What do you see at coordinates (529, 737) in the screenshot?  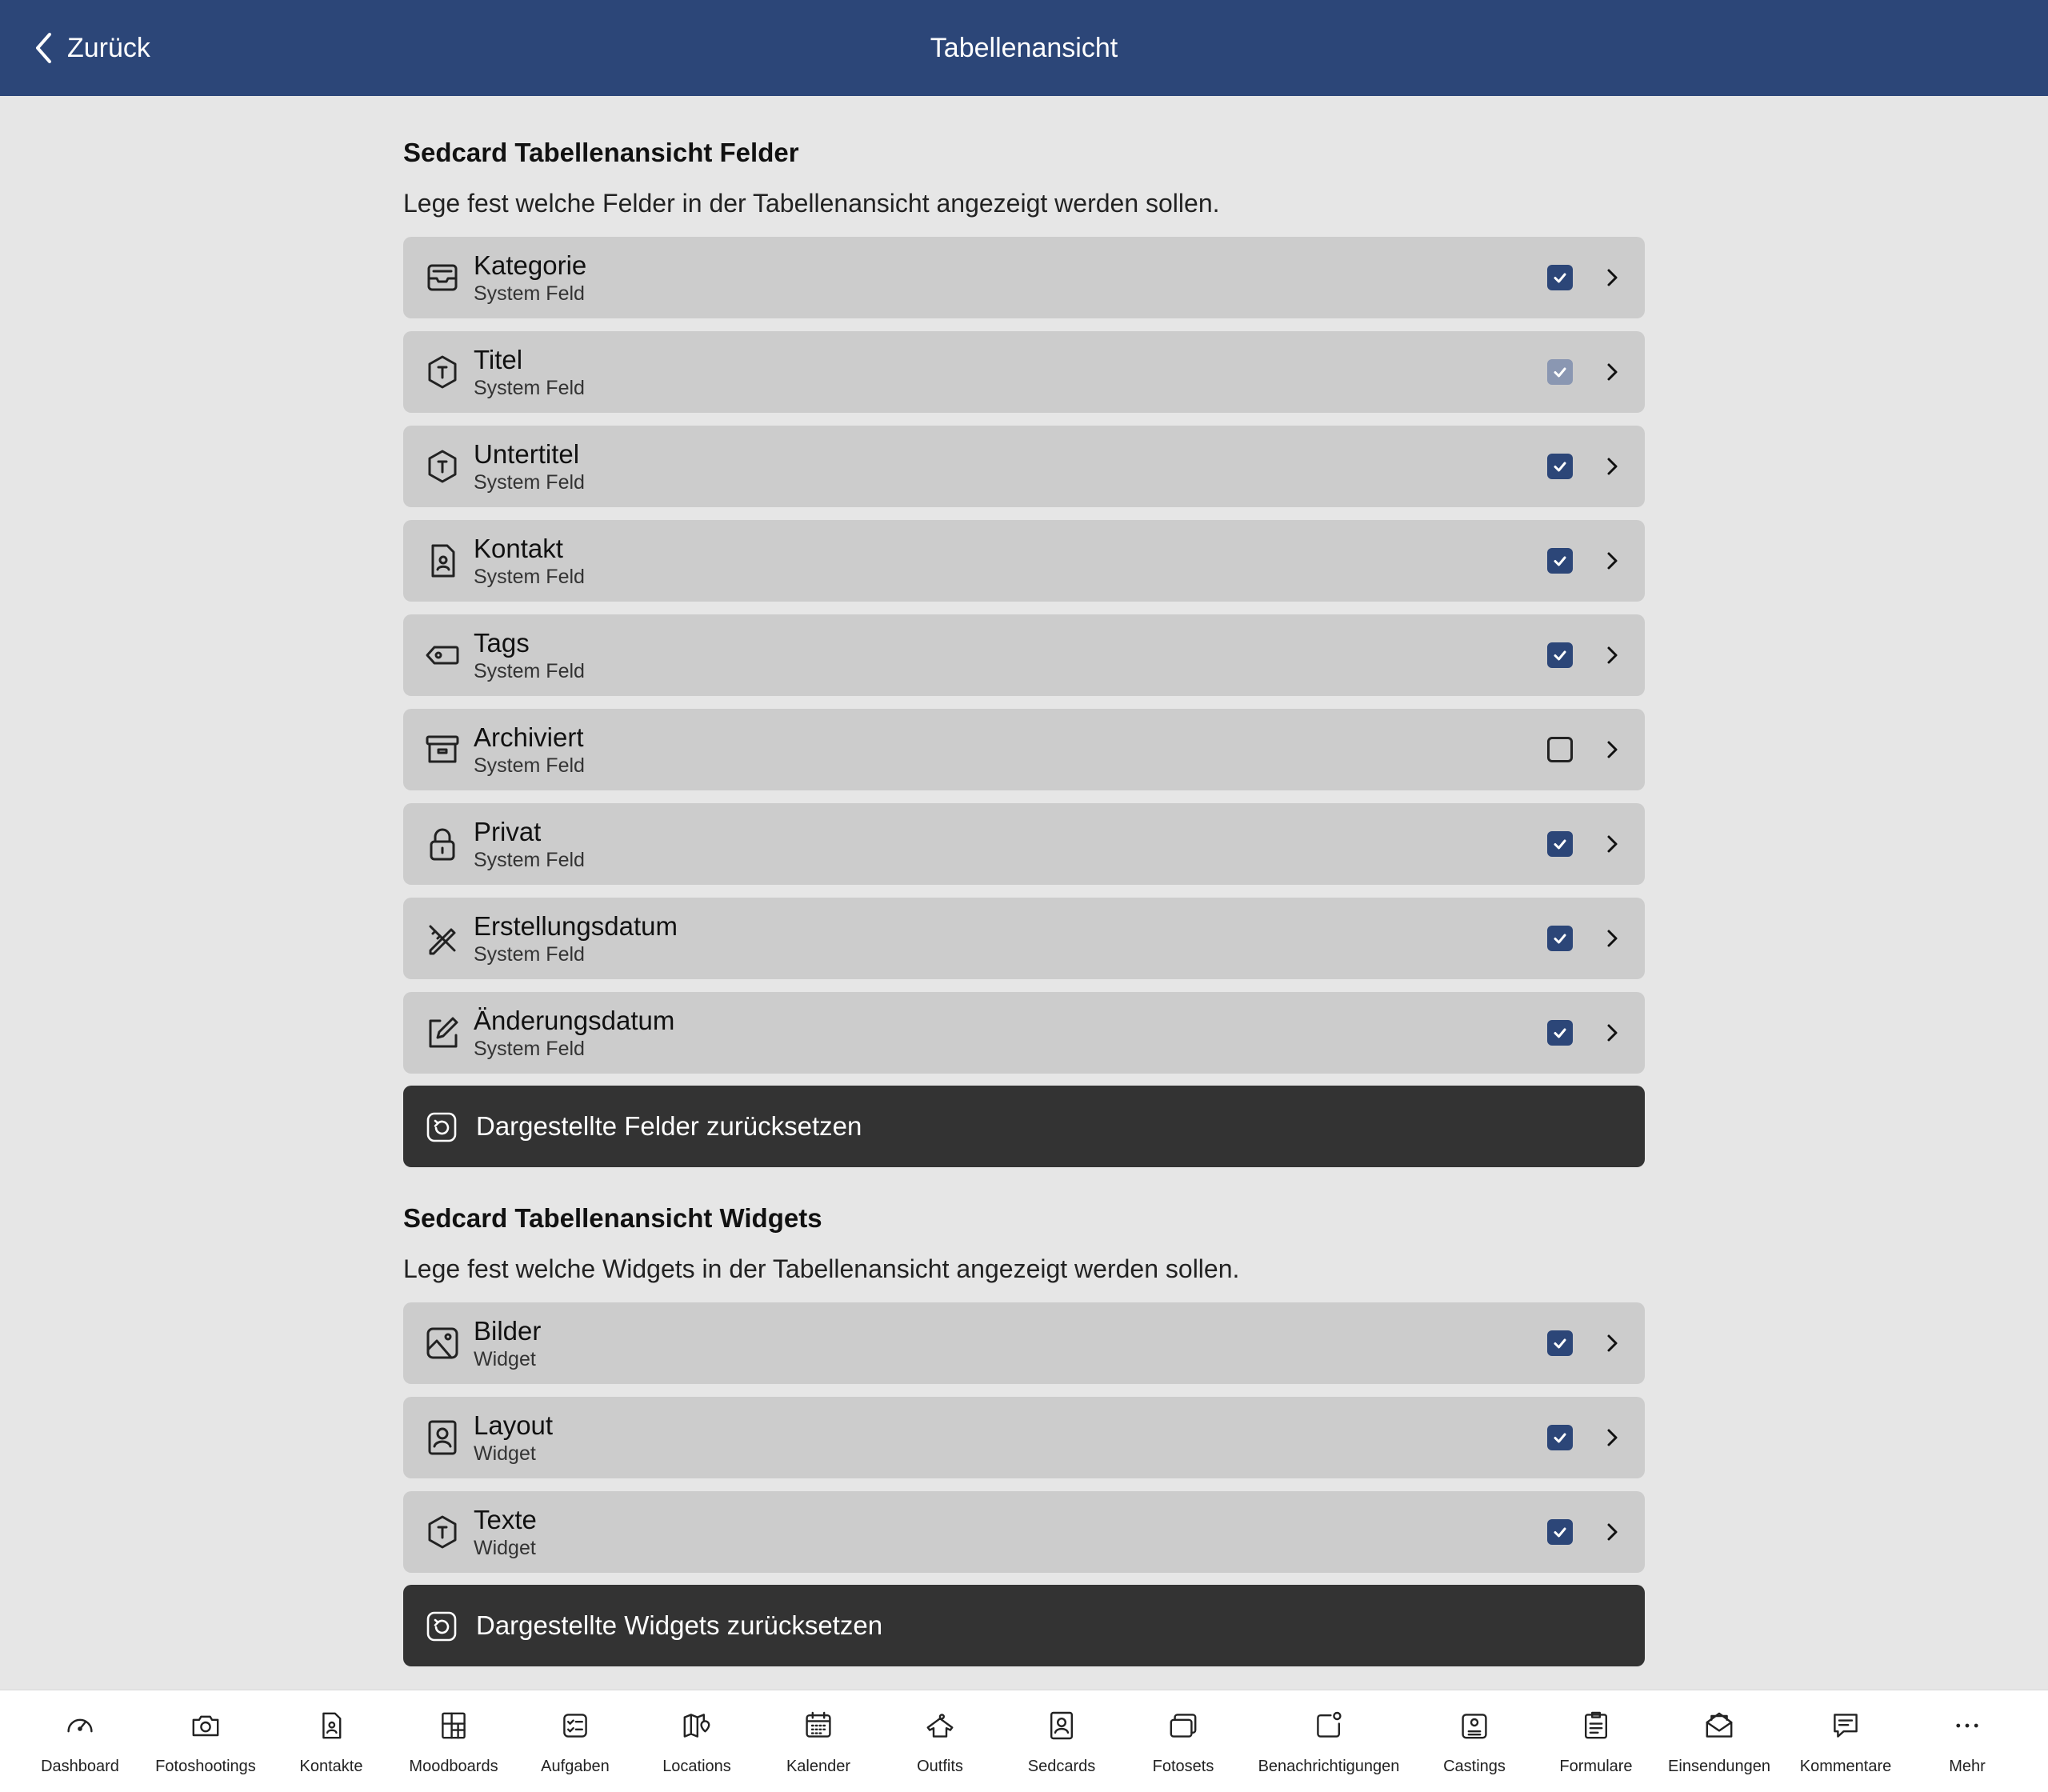 I see `list-item-title: Archiviert` at bounding box center [529, 737].